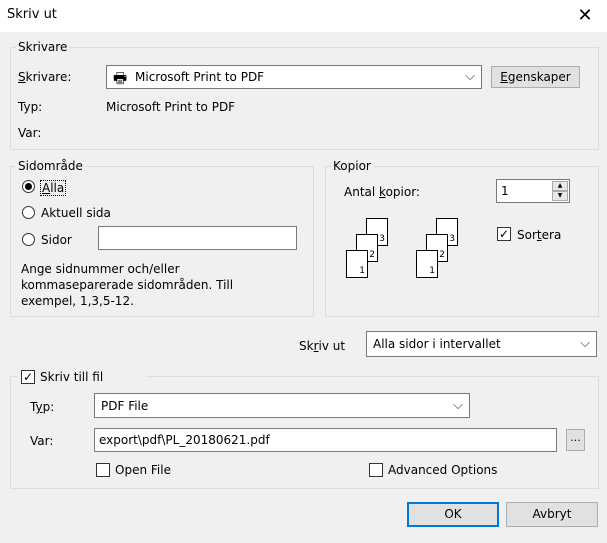  I want to click on window-title: Skriv ut, so click(32, 14).